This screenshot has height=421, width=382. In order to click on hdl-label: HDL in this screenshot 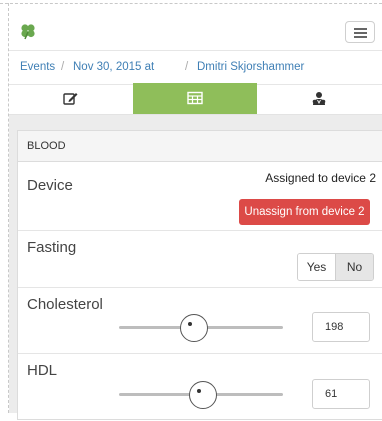, I will do `click(42, 370)`.